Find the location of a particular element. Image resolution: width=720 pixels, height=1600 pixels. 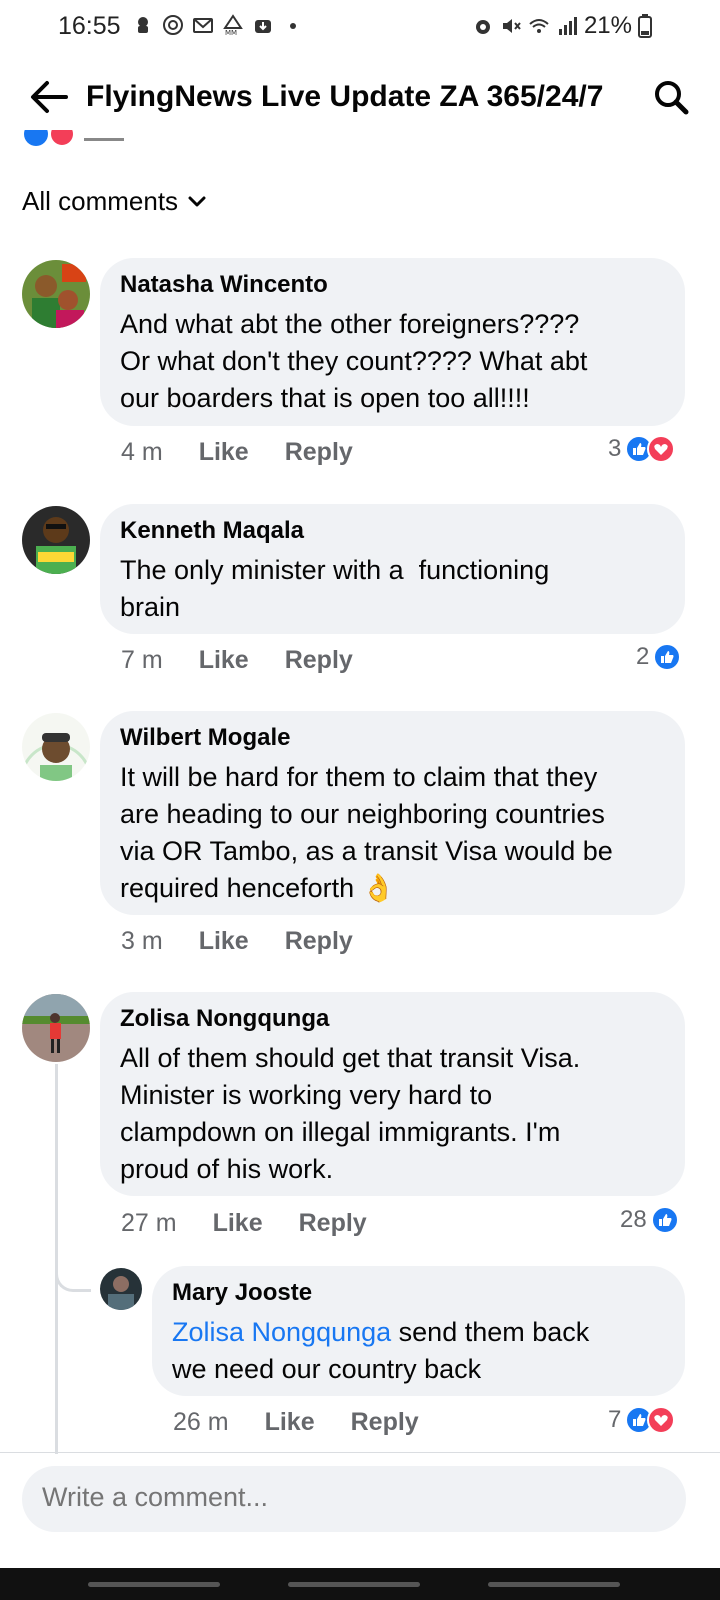

comment-text-line: Zolisa Nongqunga send them back is located at coordinates (417, 1332).